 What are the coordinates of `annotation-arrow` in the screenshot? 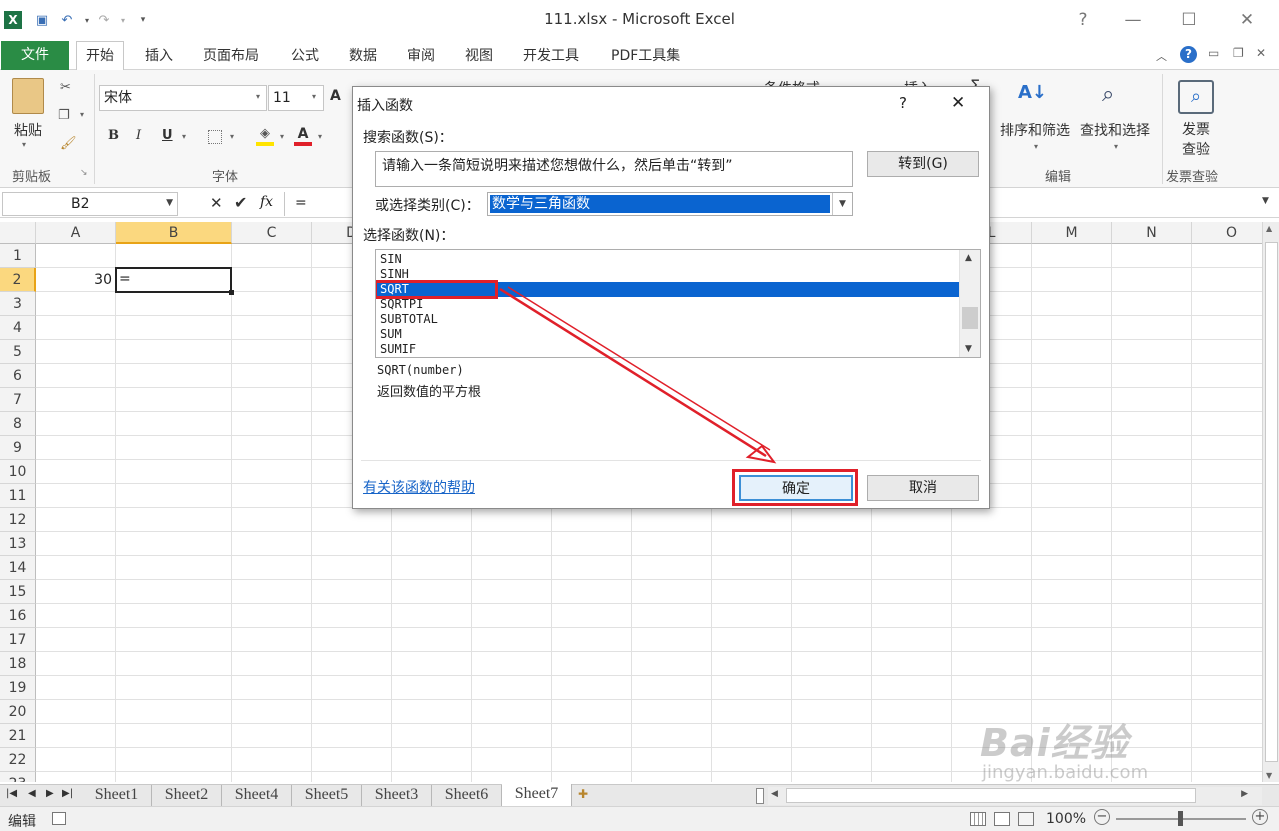 It's located at (638, 375).